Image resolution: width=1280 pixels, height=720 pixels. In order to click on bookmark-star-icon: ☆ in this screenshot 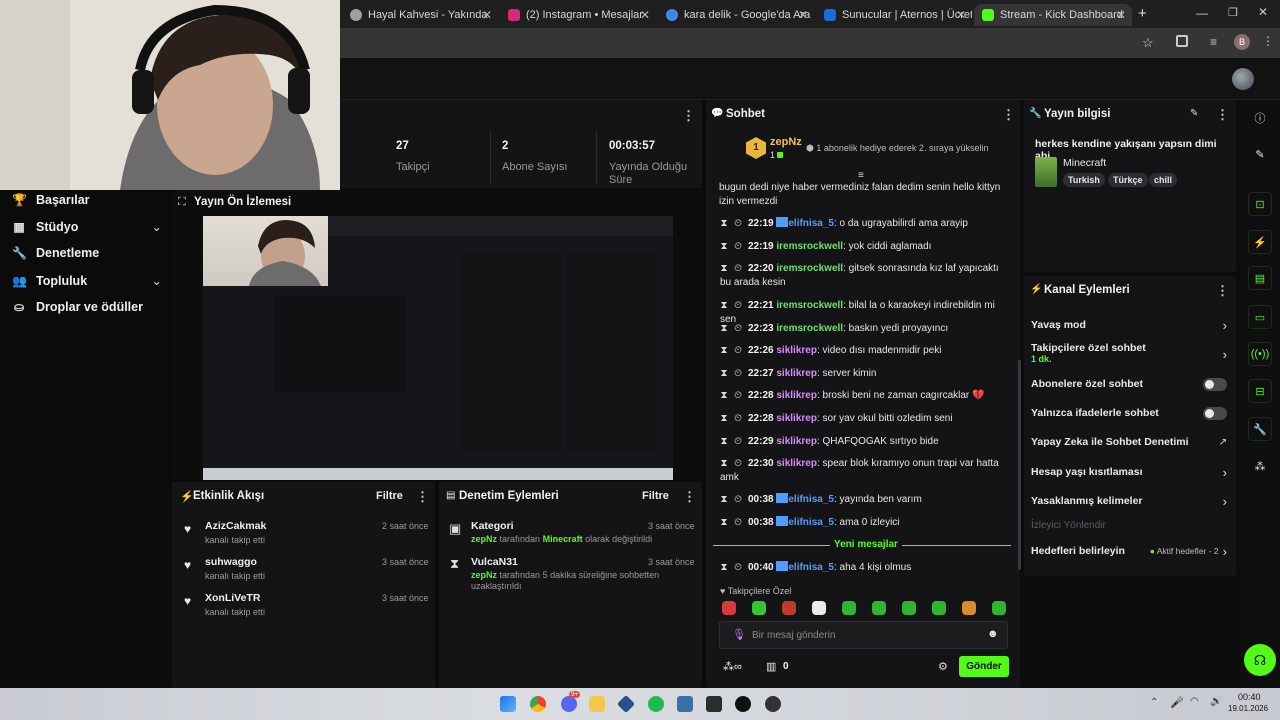, I will do `click(1148, 43)`.